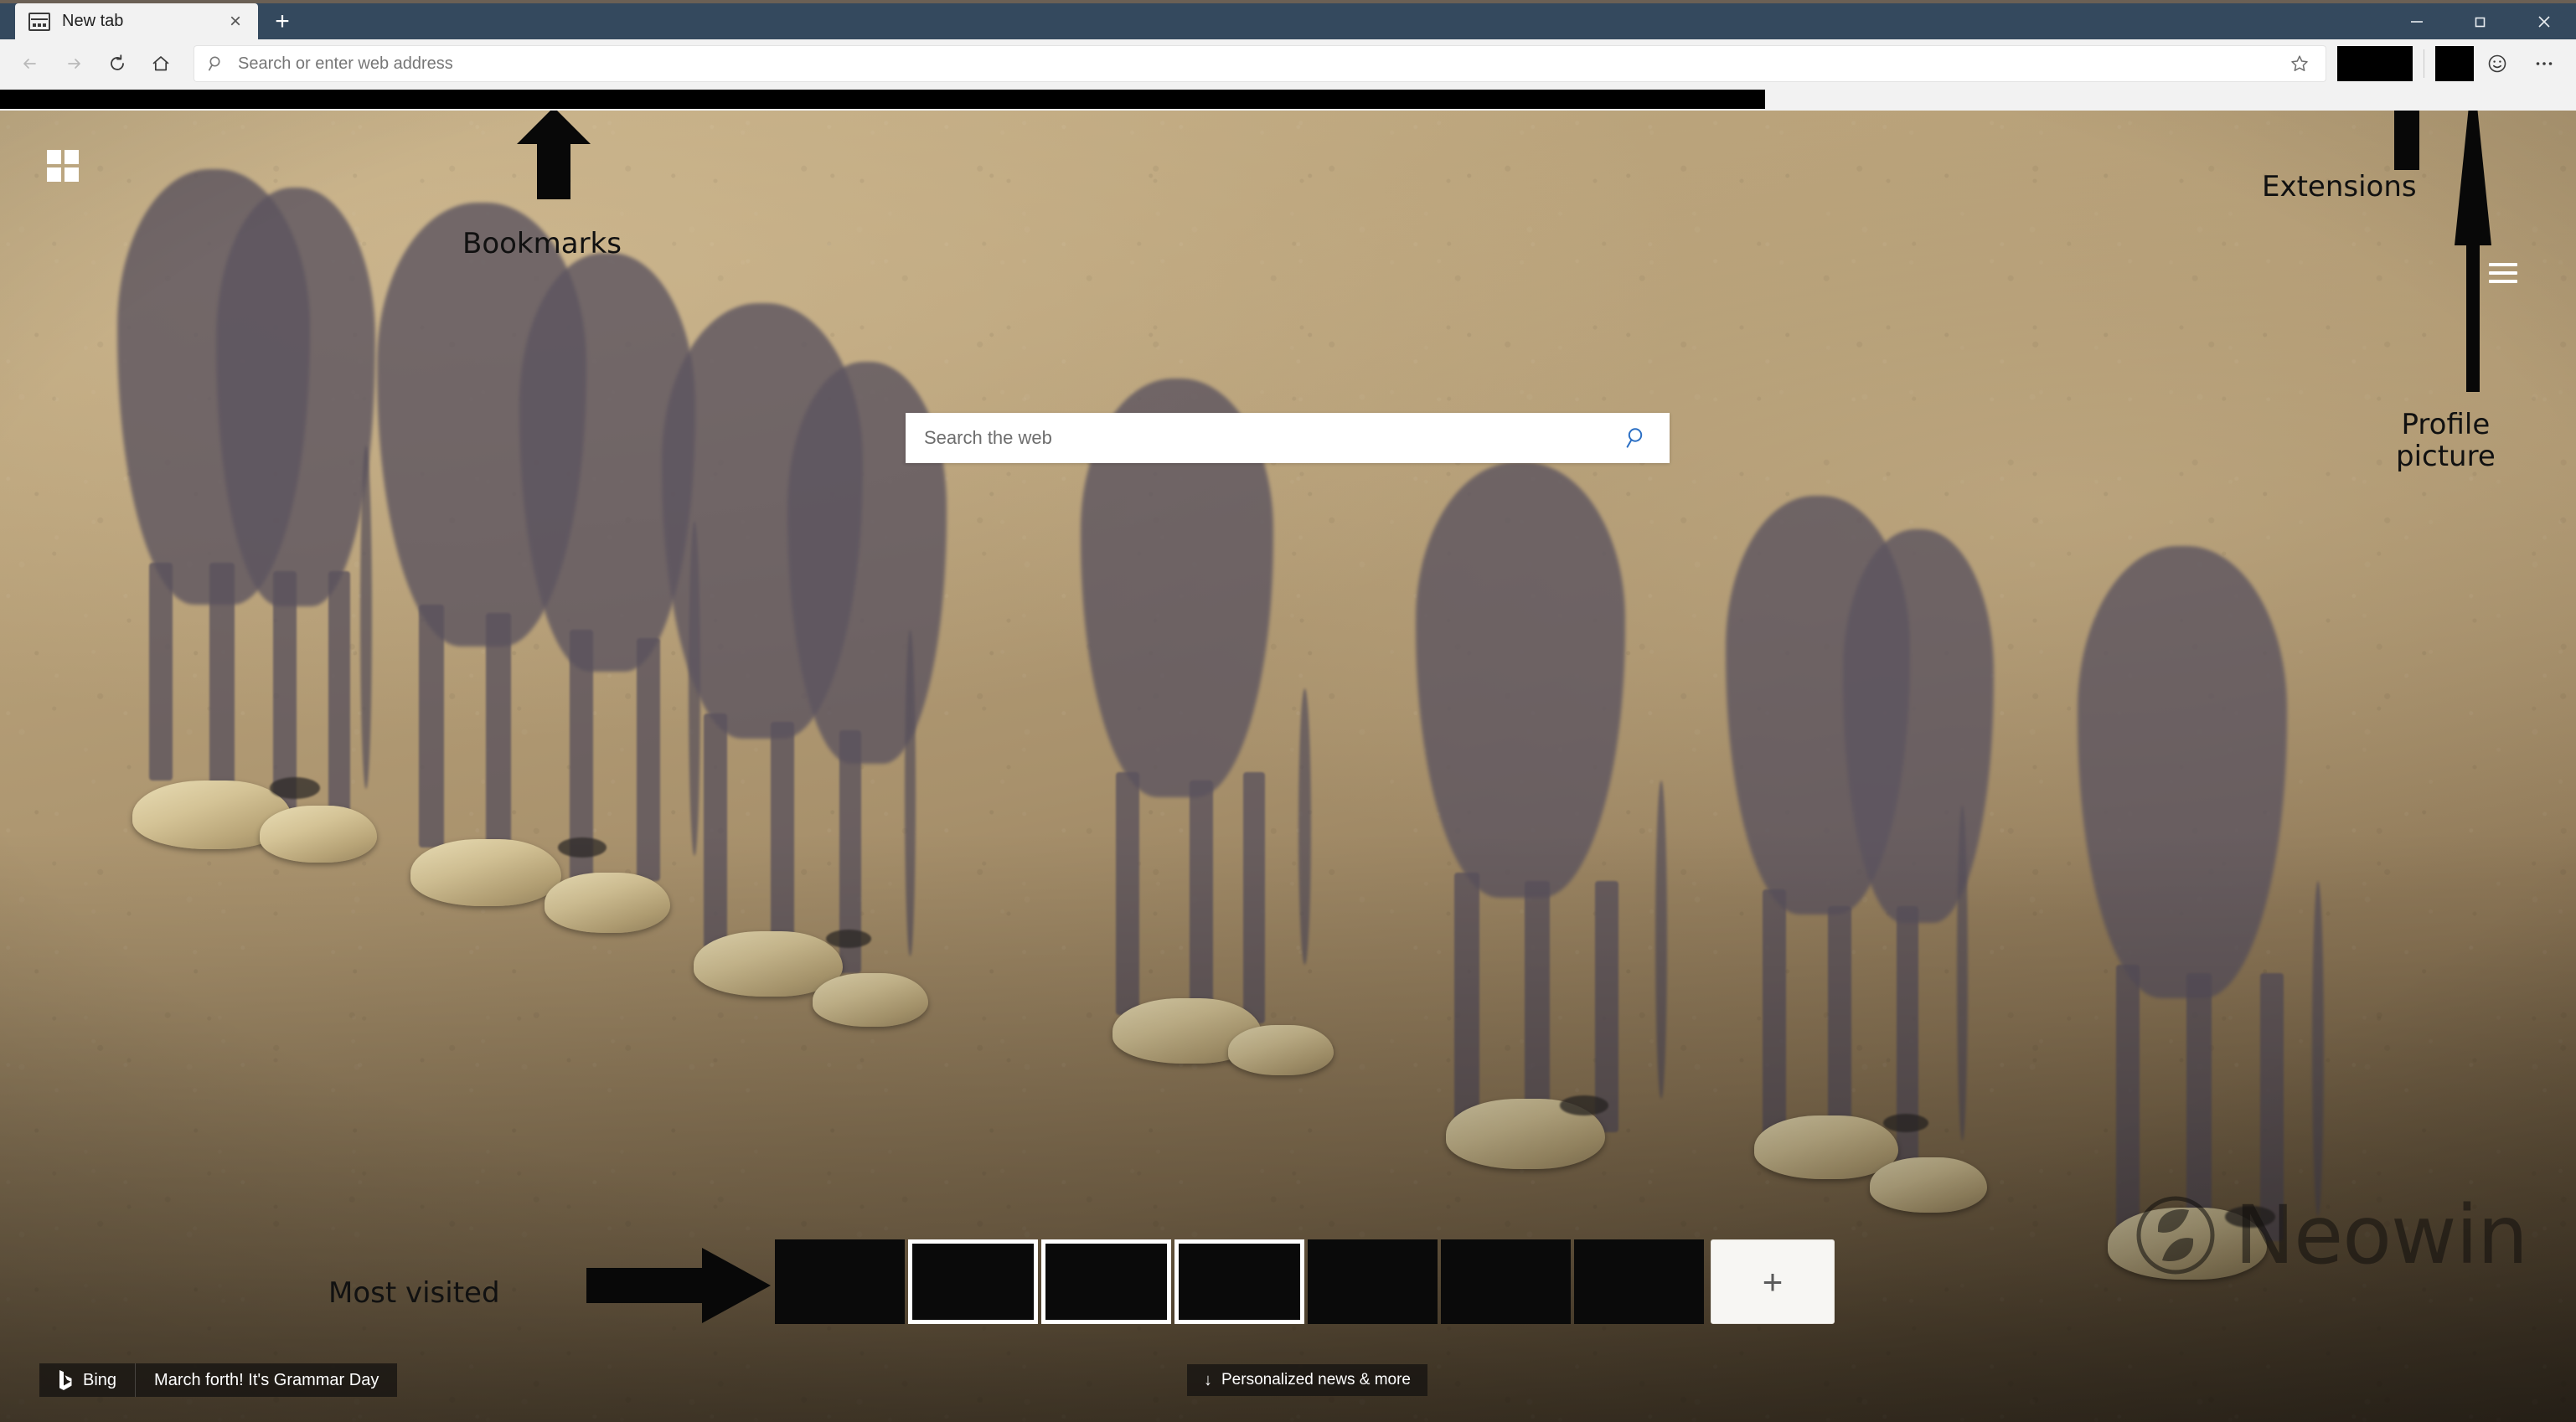  What do you see at coordinates (1273, 438) in the screenshot?
I see `web-search-input: Search the web` at bounding box center [1273, 438].